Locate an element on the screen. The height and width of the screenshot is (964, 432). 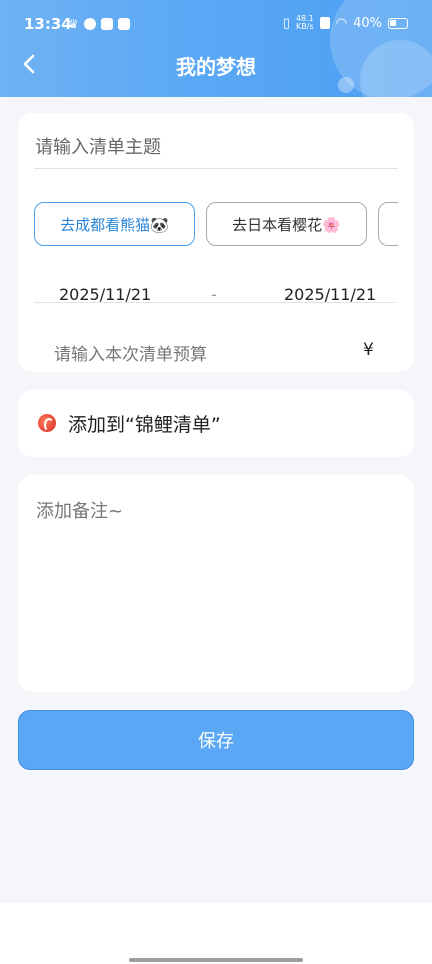
currency-symbol: ¥ is located at coordinates (368, 350).